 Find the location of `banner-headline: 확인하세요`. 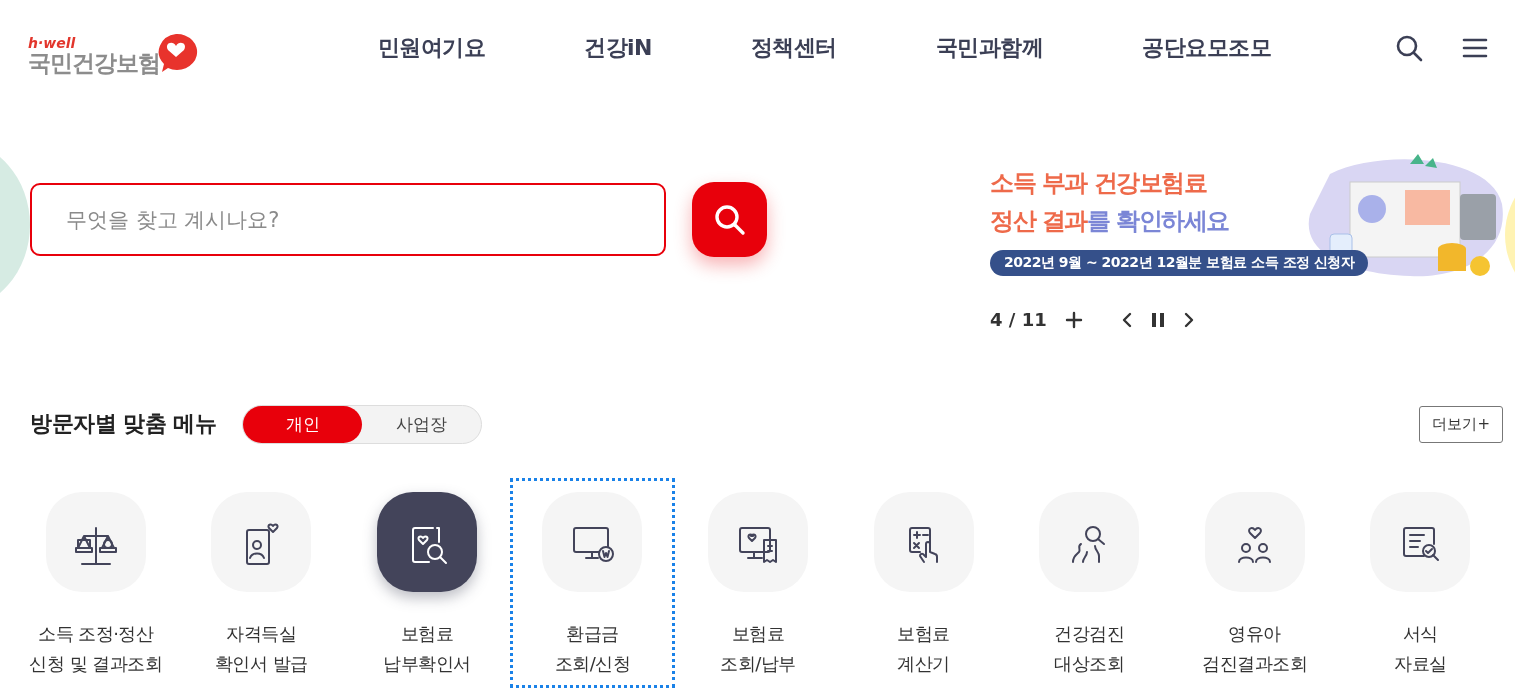

banner-headline: 확인하세요 is located at coordinates (1172, 221).